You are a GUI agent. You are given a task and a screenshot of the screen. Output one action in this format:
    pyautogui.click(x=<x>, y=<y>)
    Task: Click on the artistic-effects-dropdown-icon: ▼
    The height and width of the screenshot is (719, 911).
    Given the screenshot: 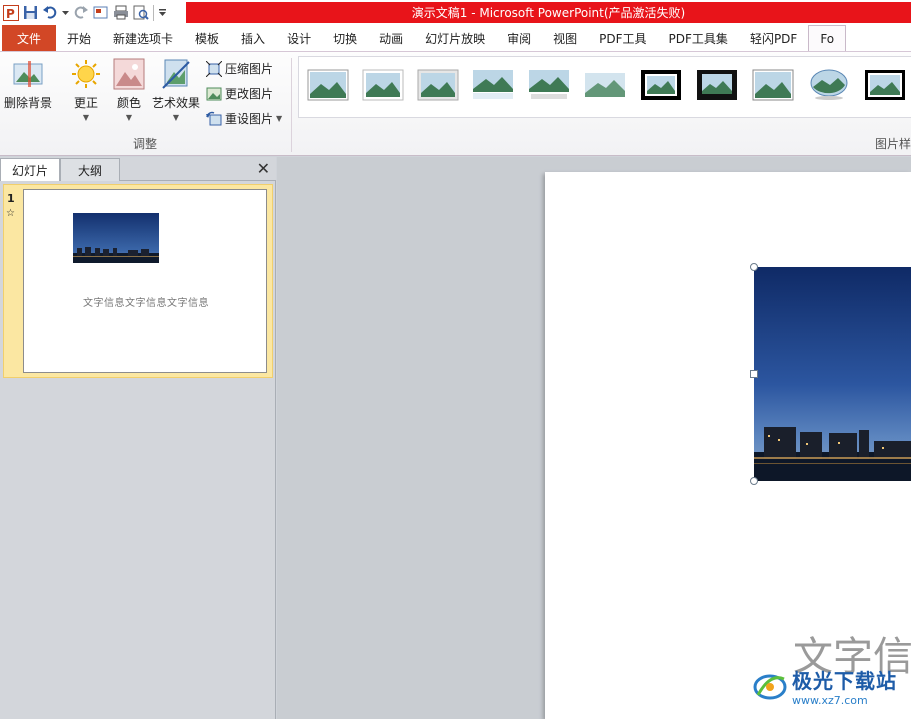 What is the action you would take?
    pyautogui.click(x=176, y=117)
    